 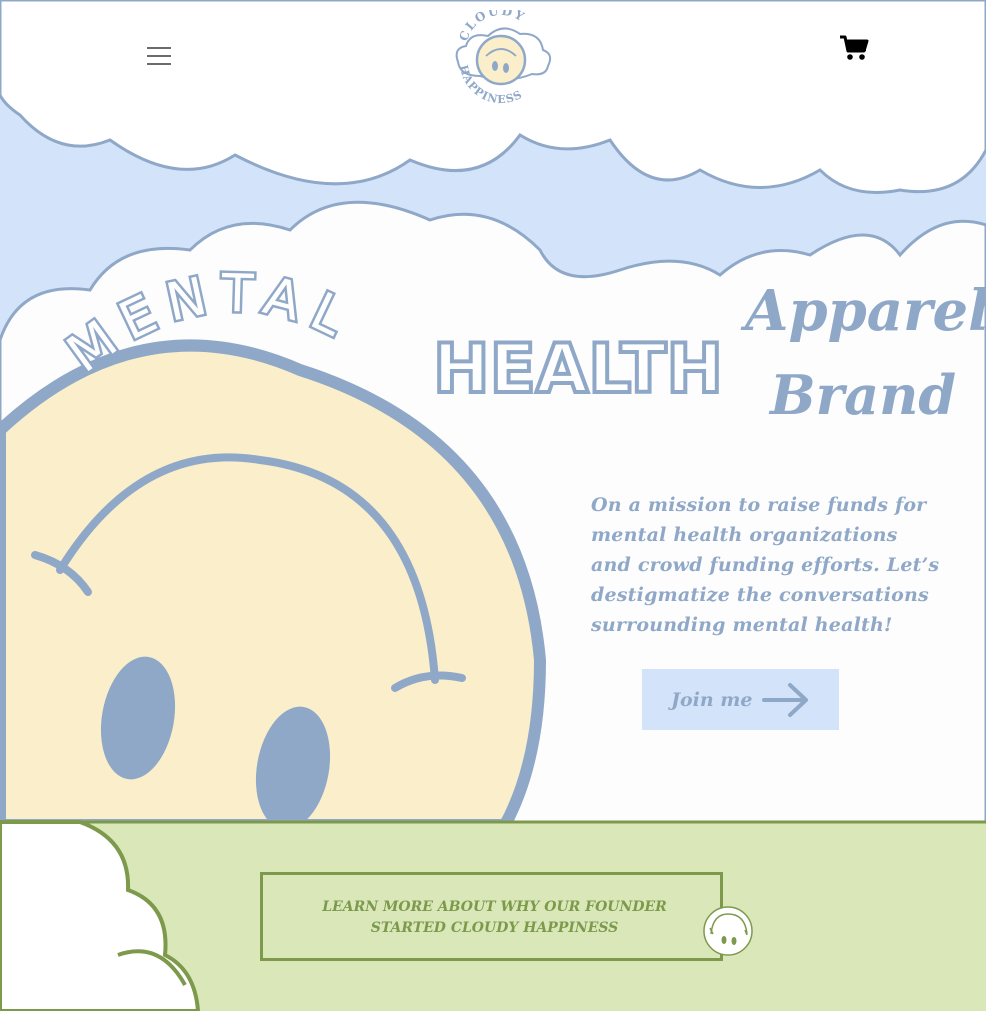 I want to click on join-me-label: Join me, so click(x=712, y=699).